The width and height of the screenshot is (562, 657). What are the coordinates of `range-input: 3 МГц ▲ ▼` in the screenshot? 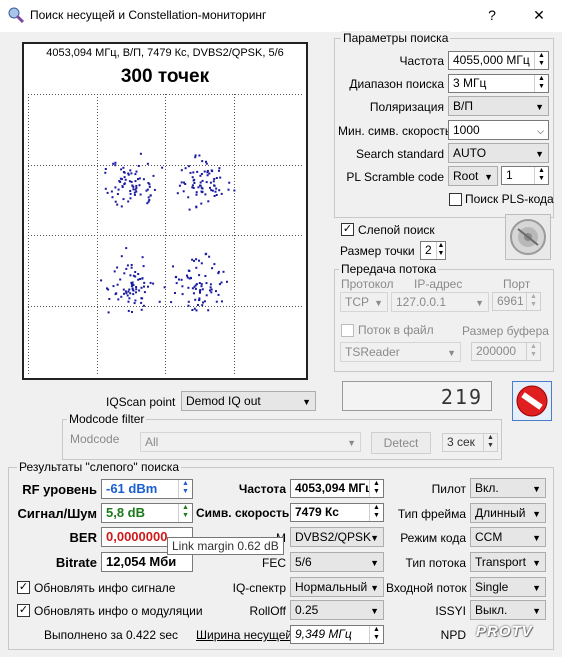 It's located at (498, 83).